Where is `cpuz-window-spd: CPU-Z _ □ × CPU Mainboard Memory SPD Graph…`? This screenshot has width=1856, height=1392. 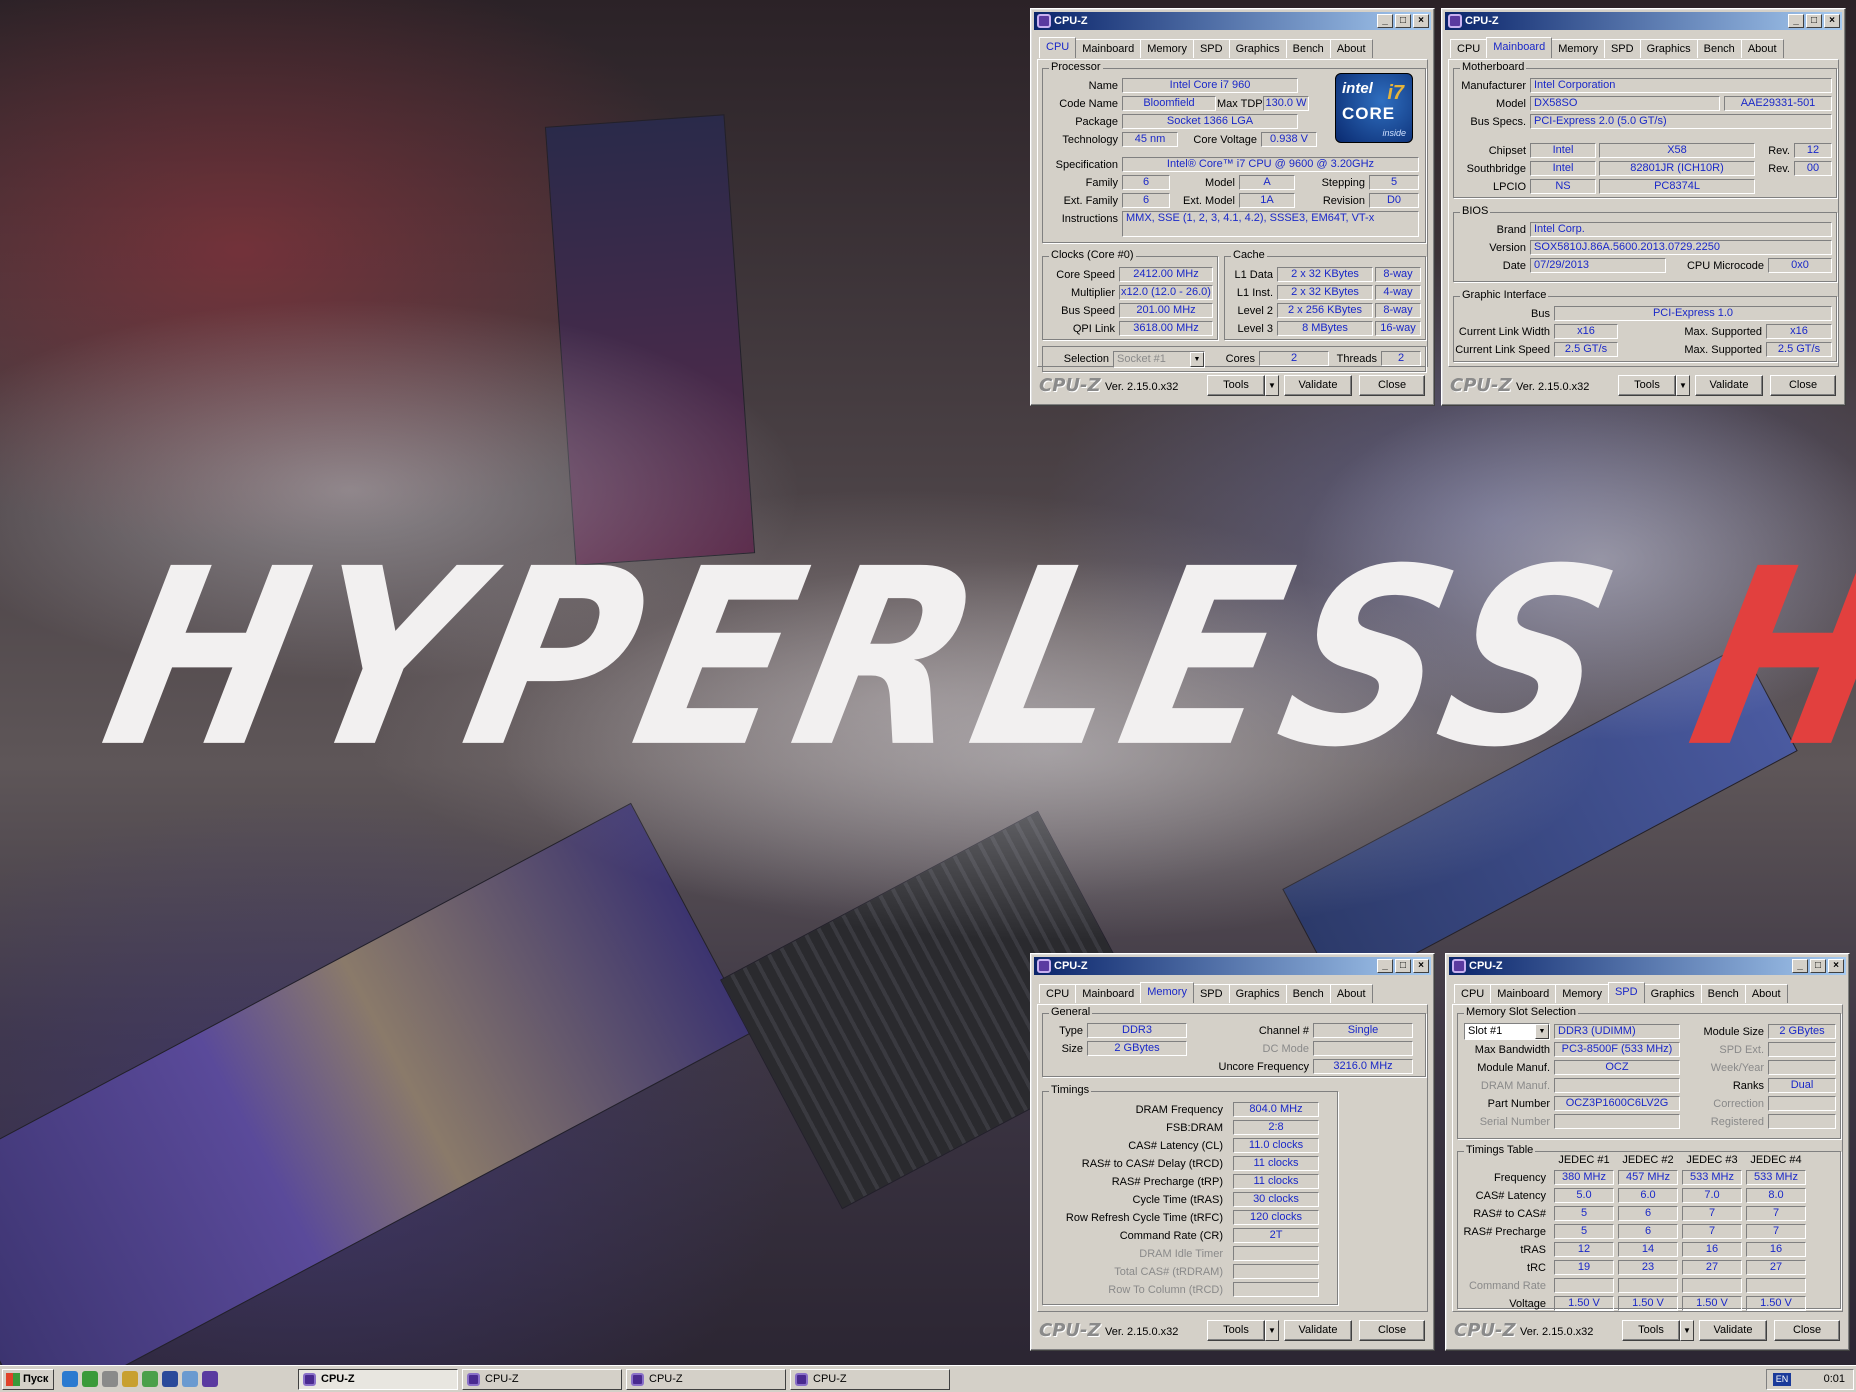 cpuz-window-spd: CPU-Z _ □ × CPU Mainboard Memory SPD Graph… is located at coordinates (1647, 1152).